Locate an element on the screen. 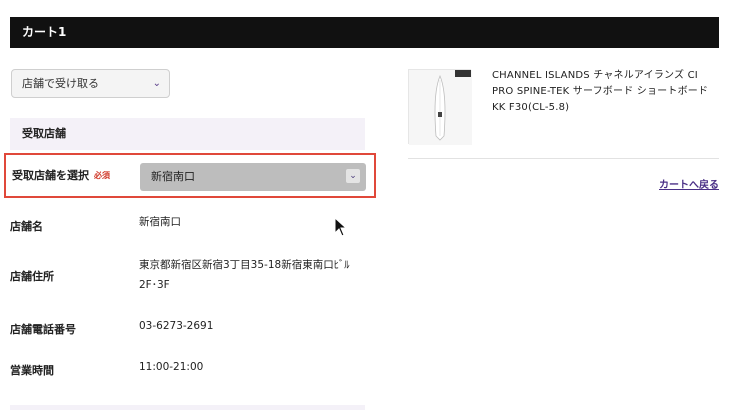  required-badge: 必須 is located at coordinates (102, 175).